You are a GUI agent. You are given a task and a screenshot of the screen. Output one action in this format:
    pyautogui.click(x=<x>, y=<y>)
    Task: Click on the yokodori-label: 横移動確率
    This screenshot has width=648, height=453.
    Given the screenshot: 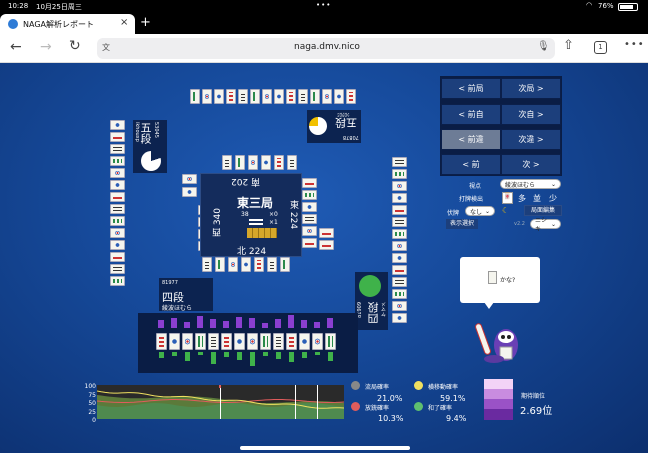 What is the action you would take?
    pyautogui.click(x=443, y=387)
    